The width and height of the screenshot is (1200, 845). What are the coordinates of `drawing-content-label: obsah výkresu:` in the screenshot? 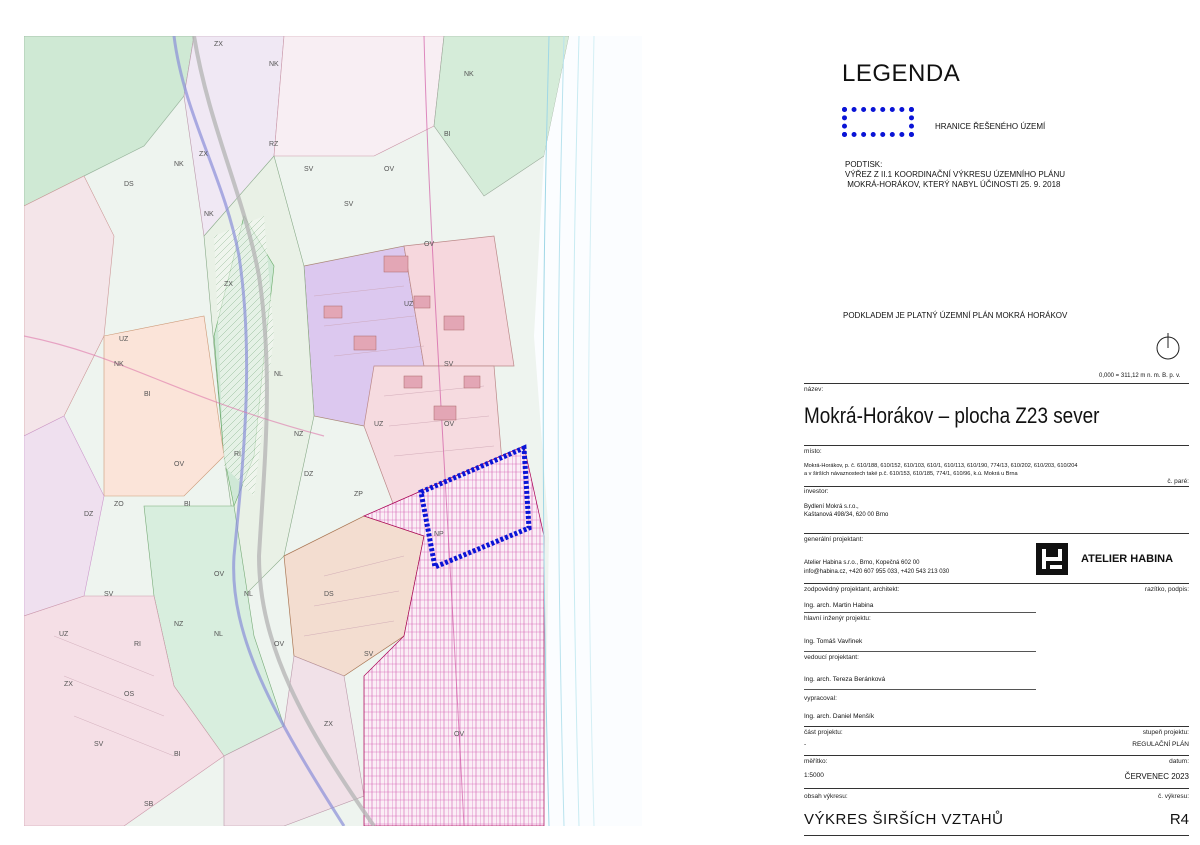 It's located at (826, 796).